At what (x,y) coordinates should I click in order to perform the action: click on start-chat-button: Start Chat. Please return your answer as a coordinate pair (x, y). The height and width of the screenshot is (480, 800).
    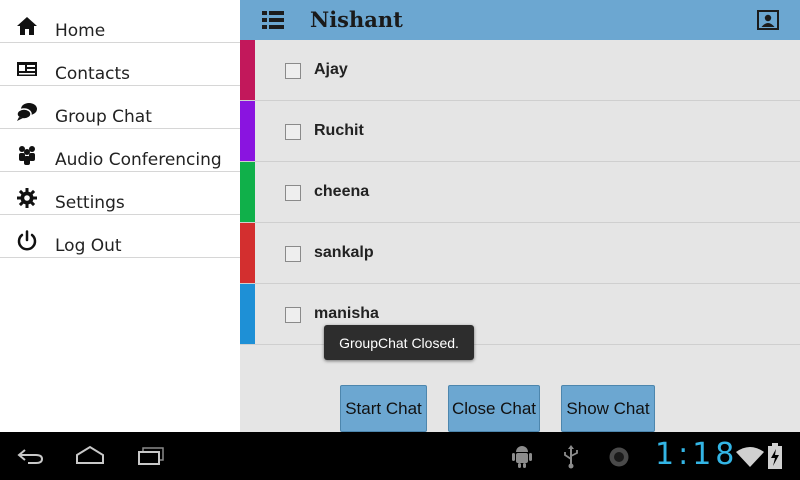
    Looking at the image, I should click on (383, 408).